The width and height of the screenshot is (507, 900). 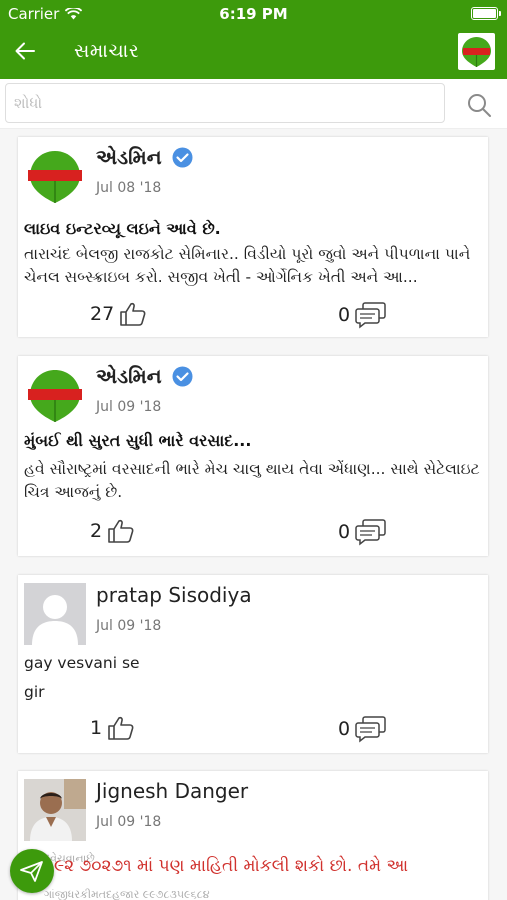 I want to click on status-time: 6:19 PM, so click(x=253, y=14).